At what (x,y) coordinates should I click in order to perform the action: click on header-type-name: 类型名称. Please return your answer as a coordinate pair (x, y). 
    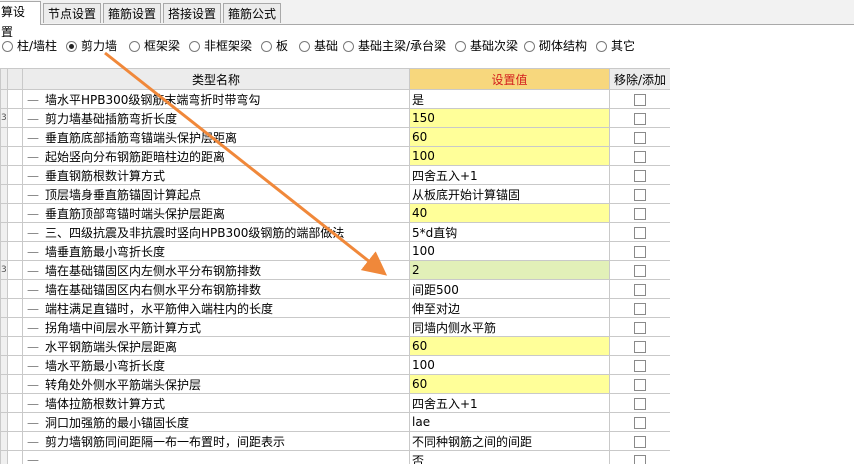
    Looking at the image, I should click on (216, 79).